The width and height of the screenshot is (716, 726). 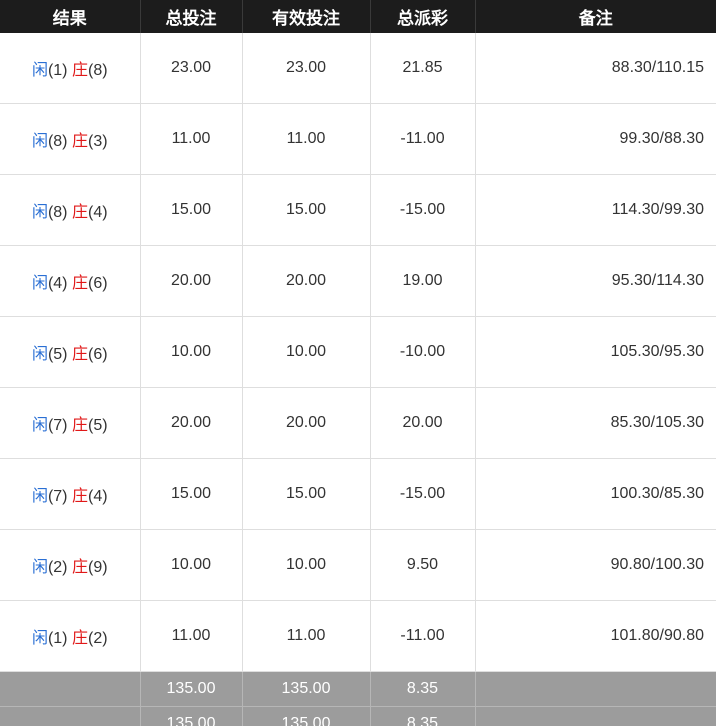 I want to click on table-row: 闲(5) 庄(6) 10.00 10.00 -10.00 105.30/95.30, so click(x=358, y=352).